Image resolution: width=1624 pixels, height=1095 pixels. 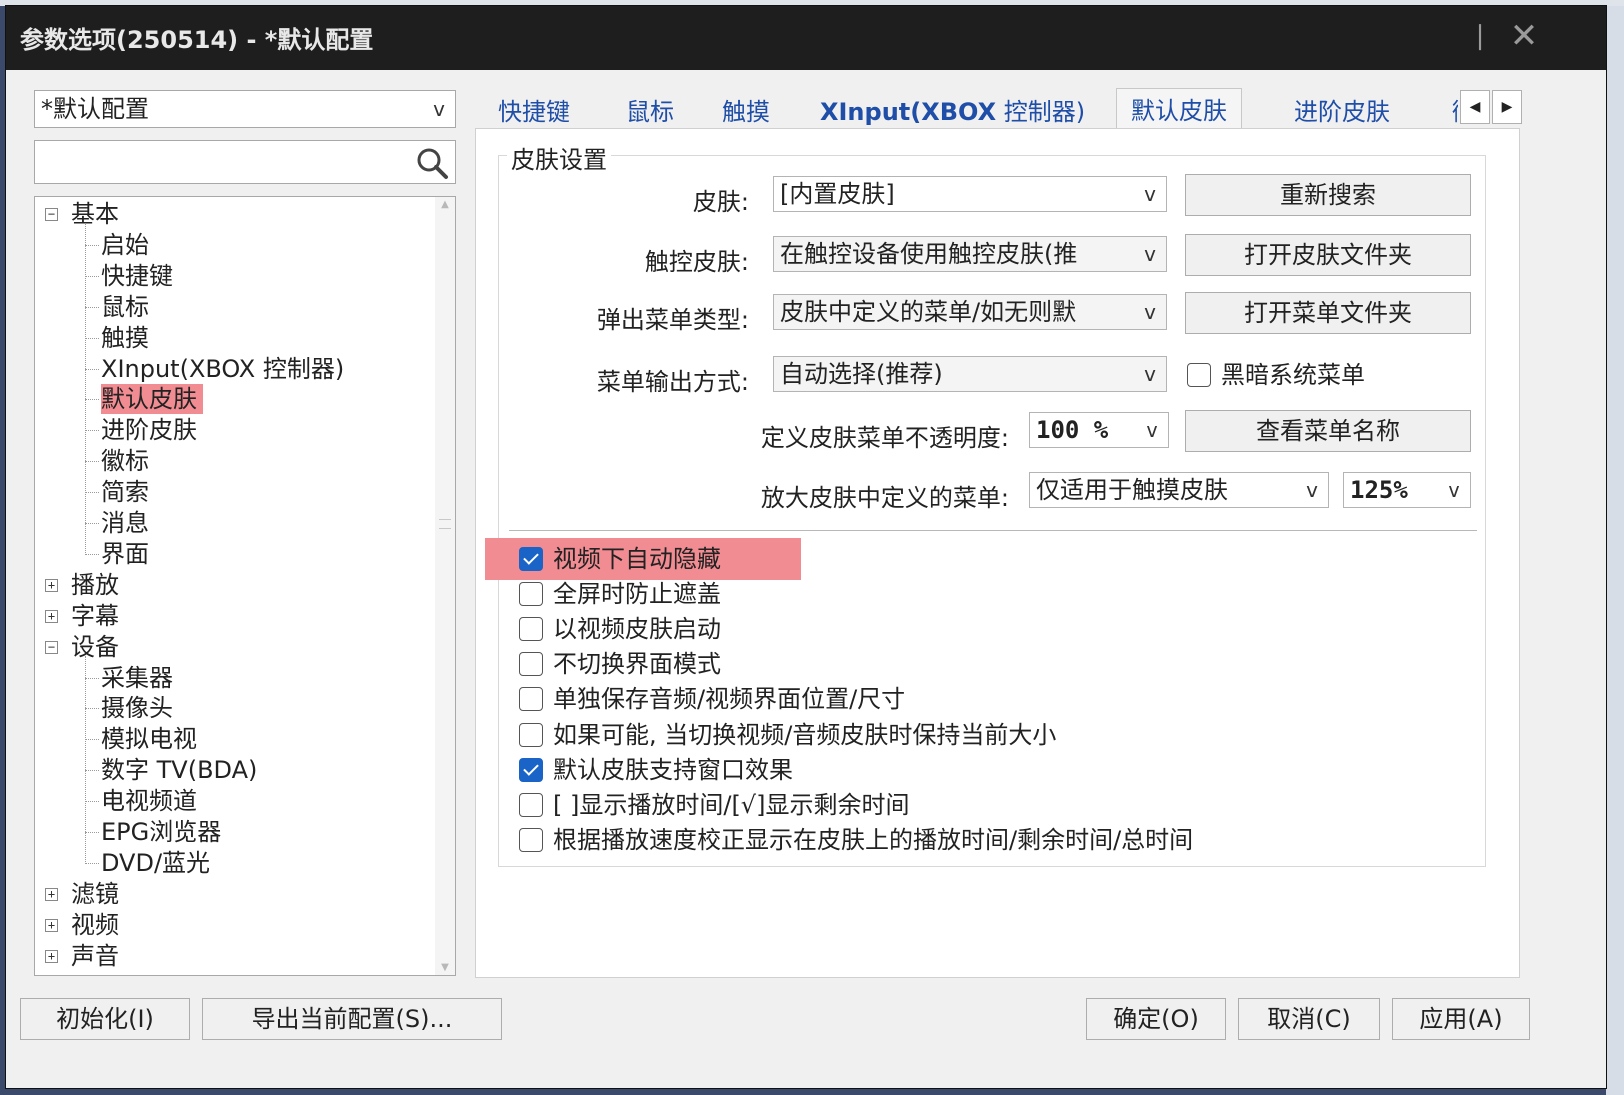 What do you see at coordinates (125, 307) in the screenshot?
I see `tree-item: 鼠标` at bounding box center [125, 307].